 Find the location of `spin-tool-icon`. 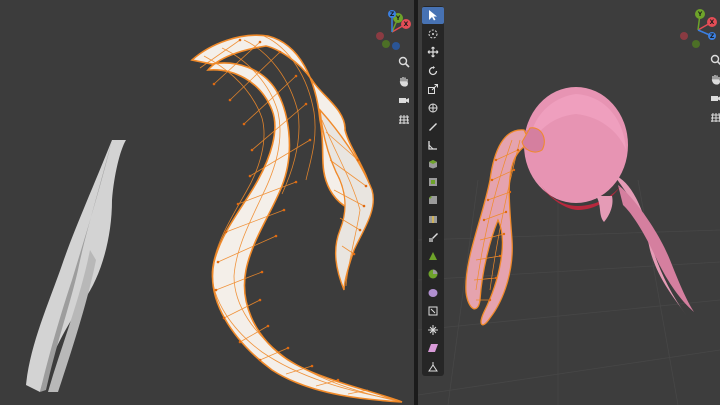

spin-tool-icon is located at coordinates (433, 274).